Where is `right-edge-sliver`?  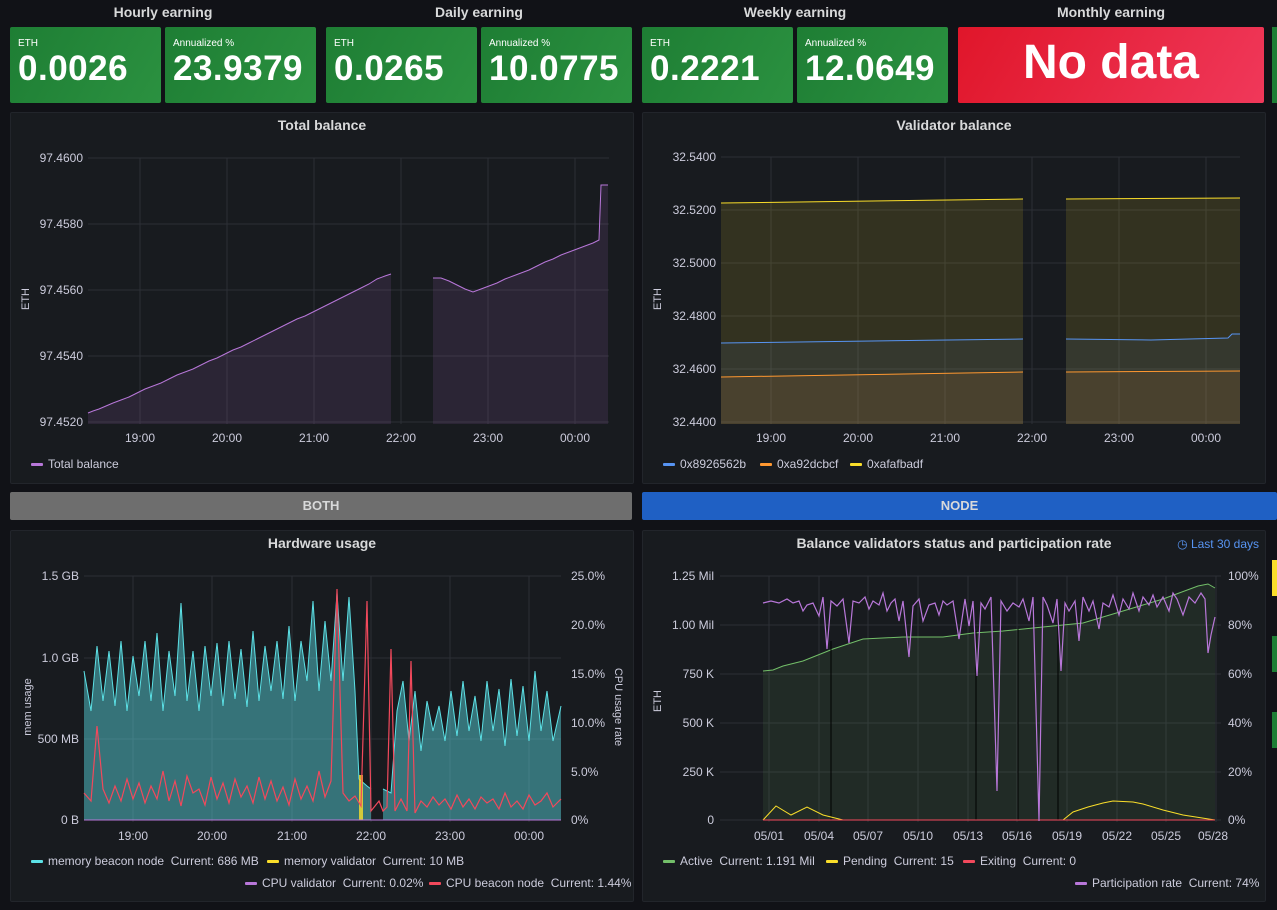 right-edge-sliver is located at coordinates (1274, 730).